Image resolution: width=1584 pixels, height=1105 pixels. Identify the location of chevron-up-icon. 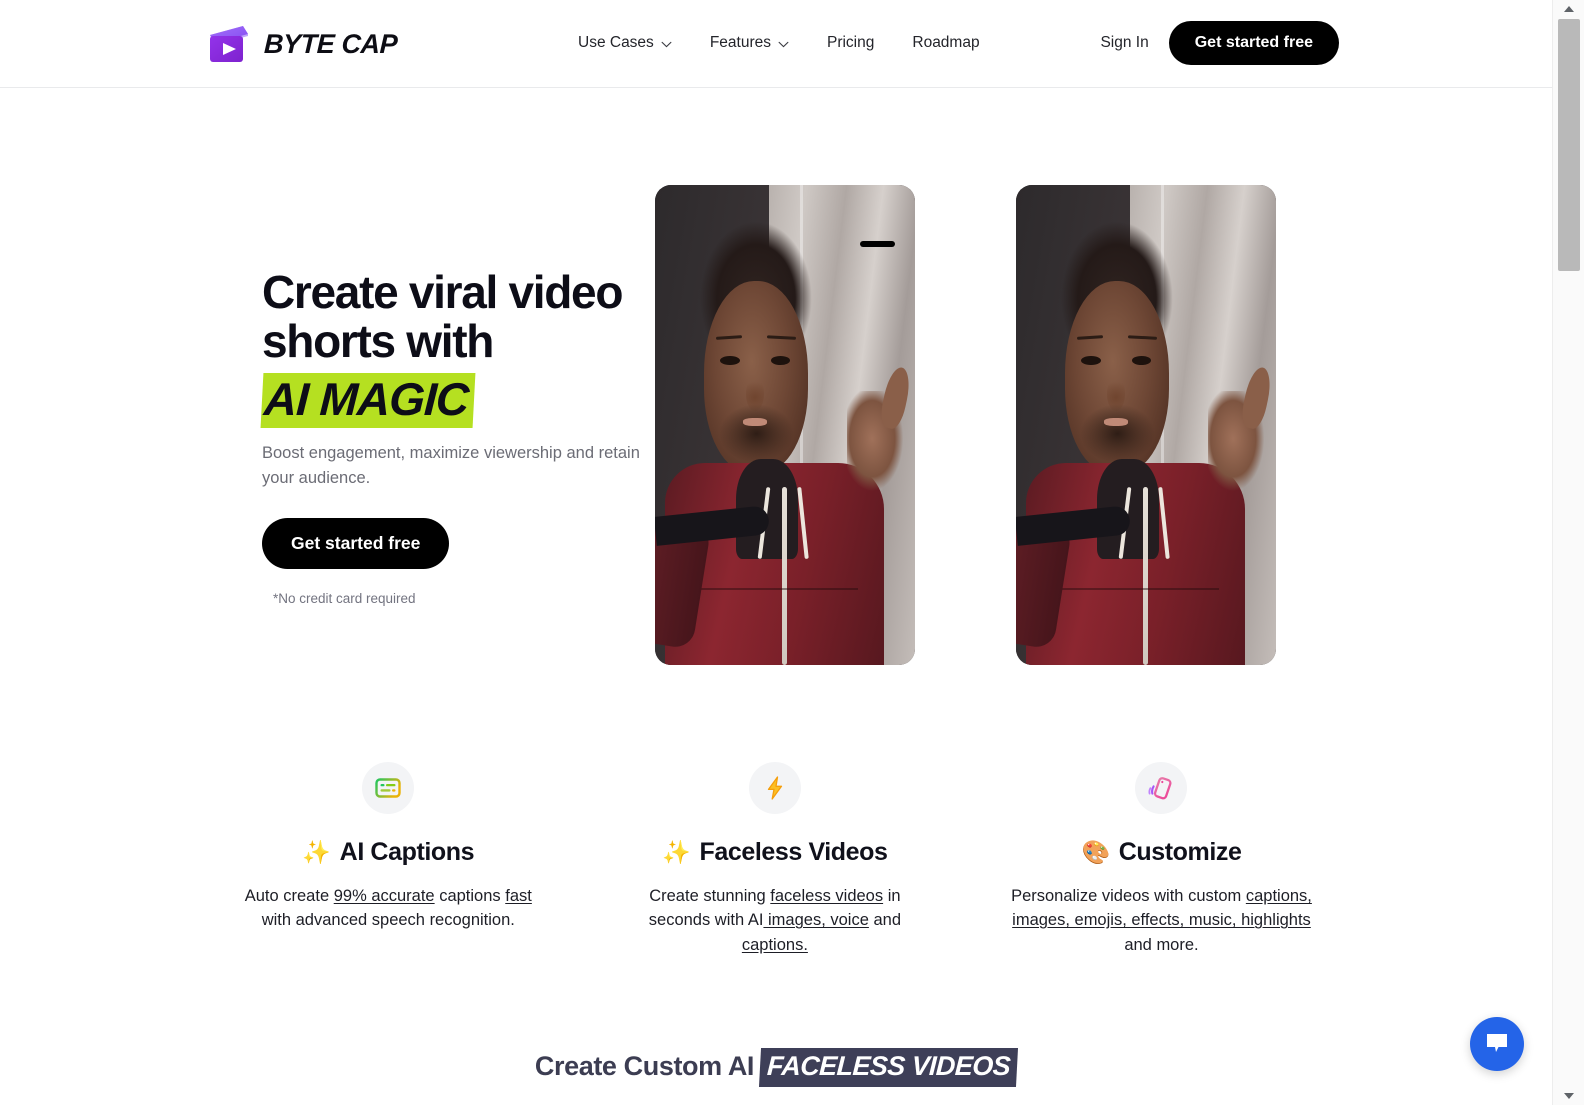
(1569, 9).